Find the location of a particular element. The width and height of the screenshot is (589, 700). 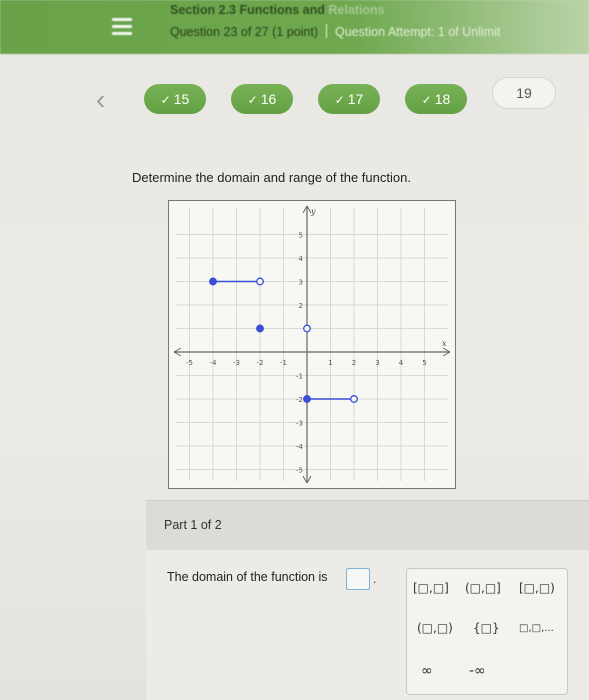

question-pill-18: ✓ 18 is located at coordinates (436, 99).